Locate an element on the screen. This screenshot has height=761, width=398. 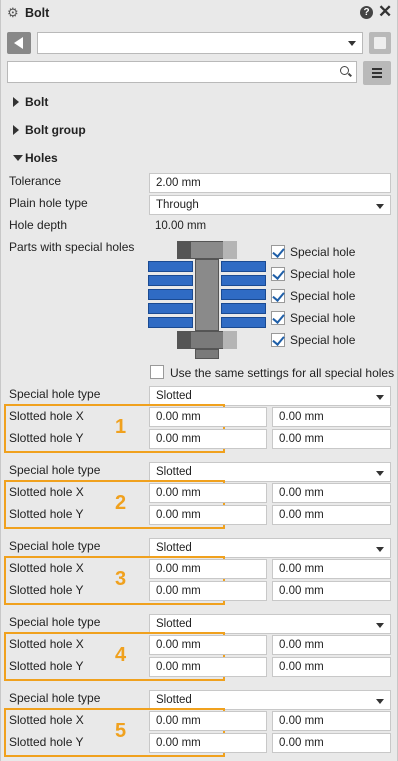
marker-number-4: 4 is located at coordinates (121, 655).